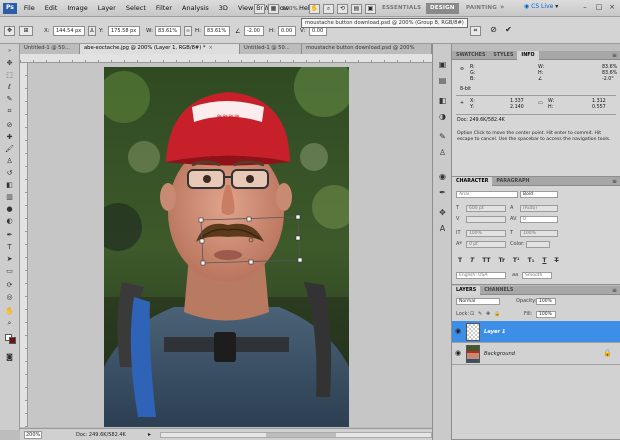 Image resolution: width=620 pixels, height=440 pixels. What do you see at coordinates (9, 75) in the screenshot?
I see `marquee-tool-icon: ⬚` at bounding box center [9, 75].